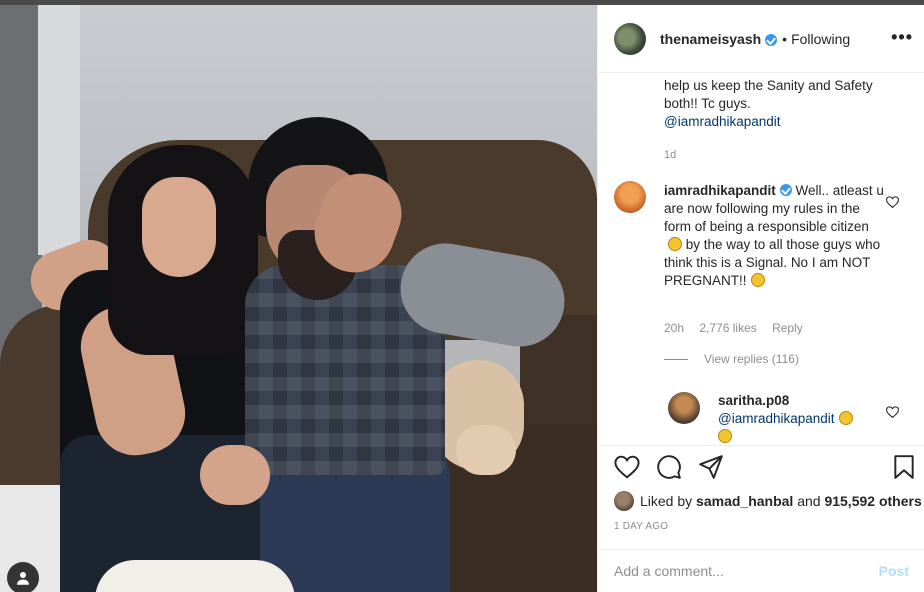  I want to click on add-comment-bar: Post, so click(761, 570).